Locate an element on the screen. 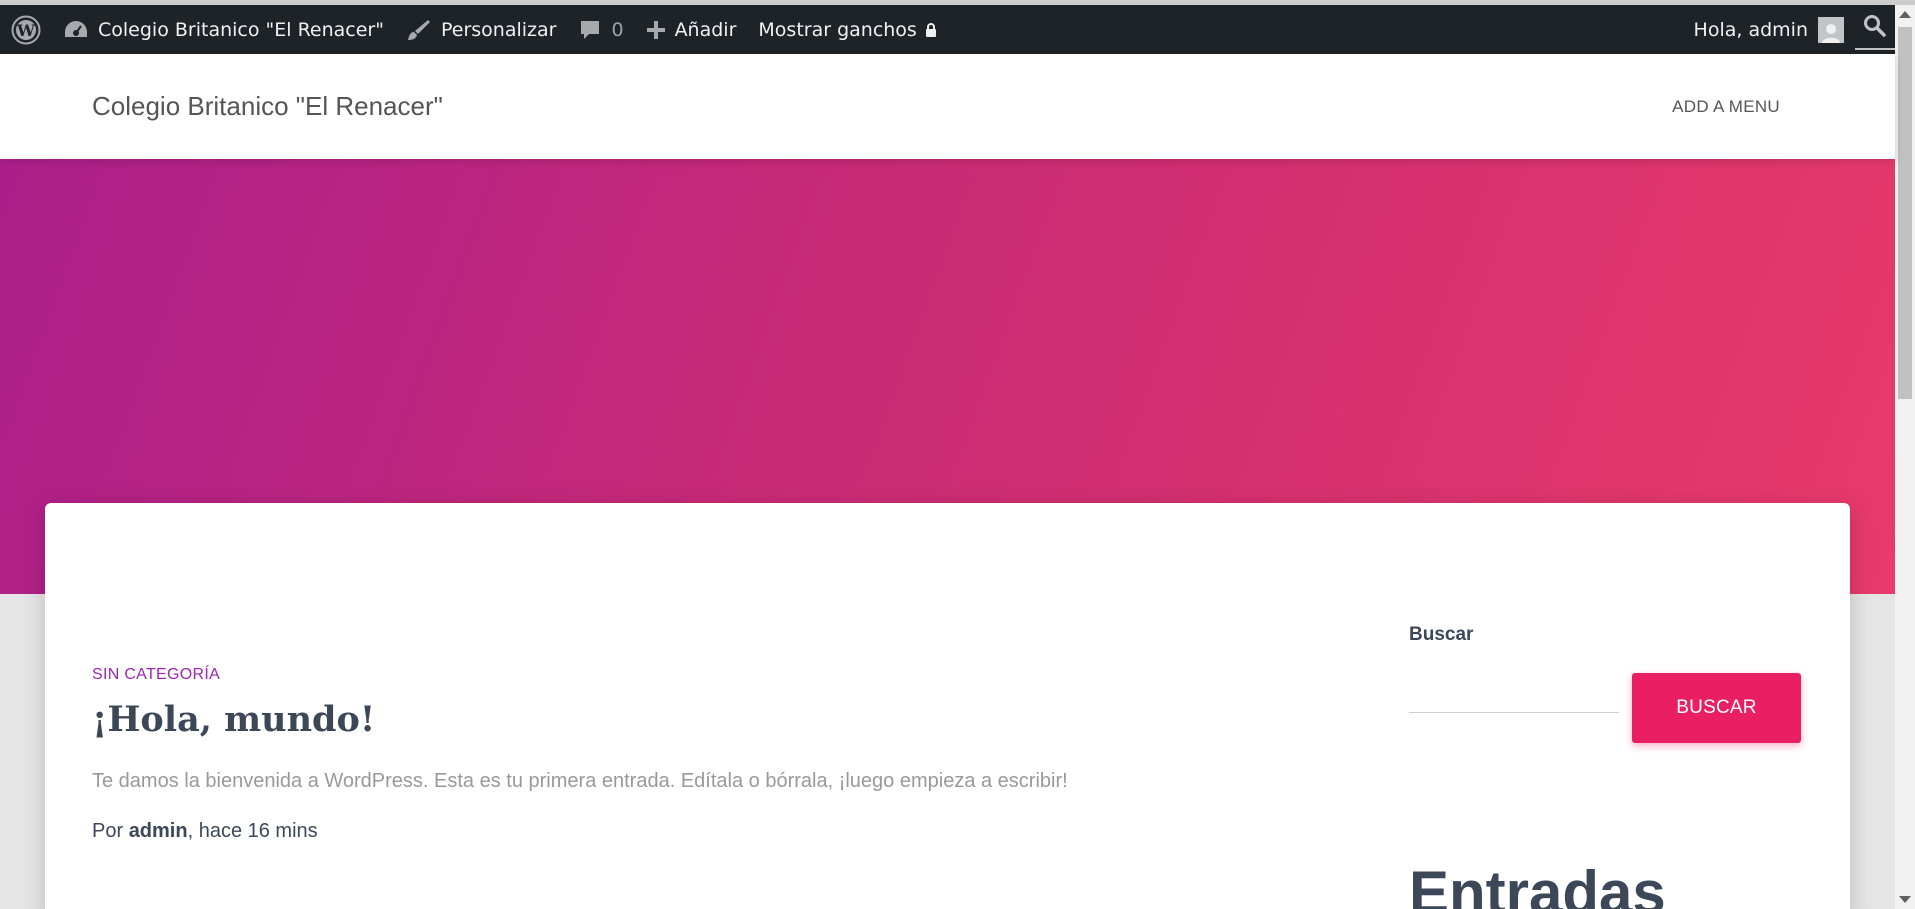  comments-count: 0 is located at coordinates (617, 29).